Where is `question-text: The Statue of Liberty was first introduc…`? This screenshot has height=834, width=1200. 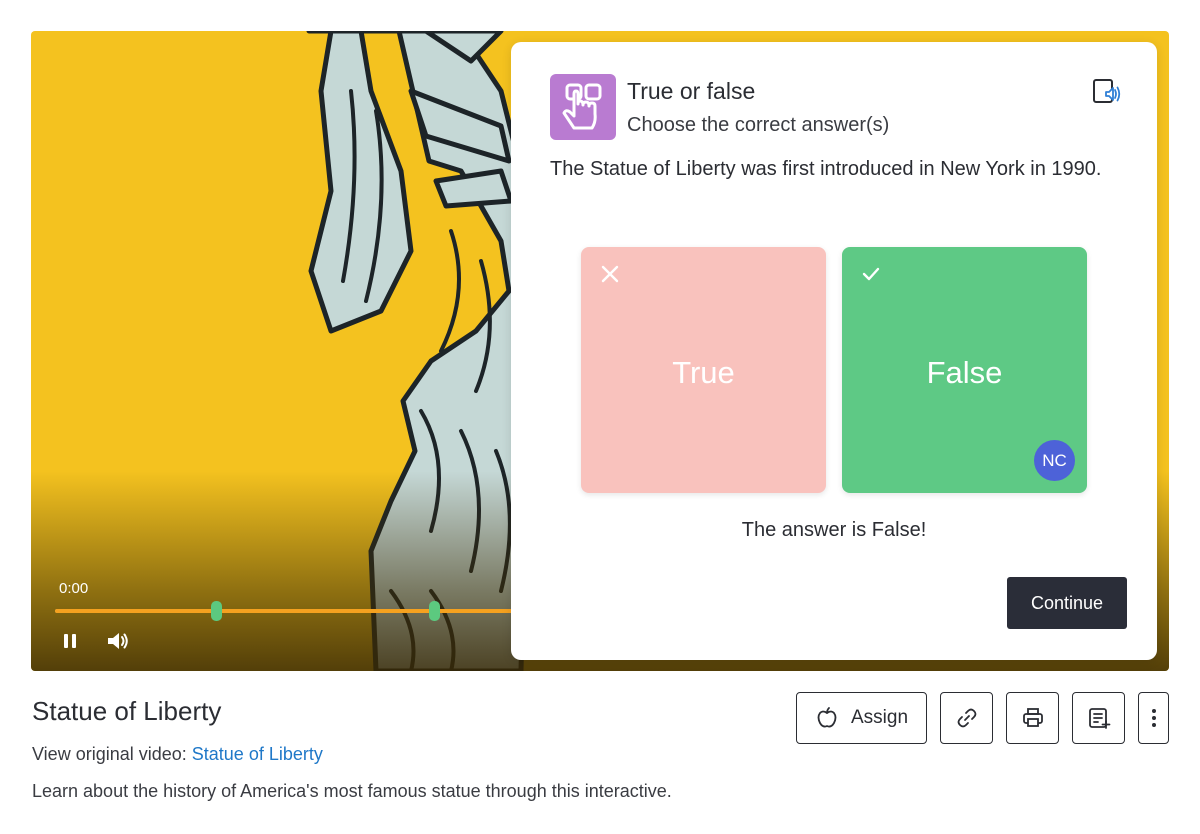
question-text: The Statue of Liberty was first introduc… is located at coordinates (826, 169).